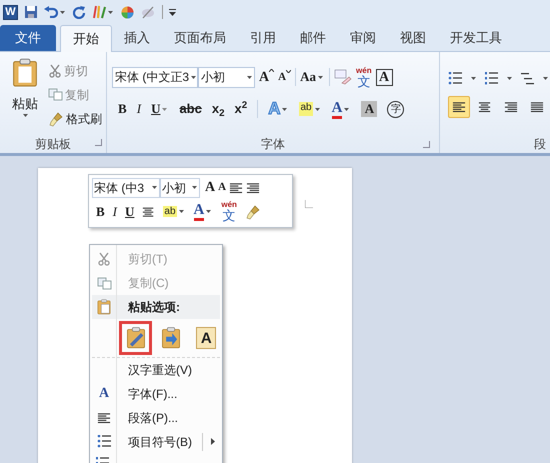 The height and width of the screenshot is (463, 550). I want to click on paste-option-button, so click(135, 337).